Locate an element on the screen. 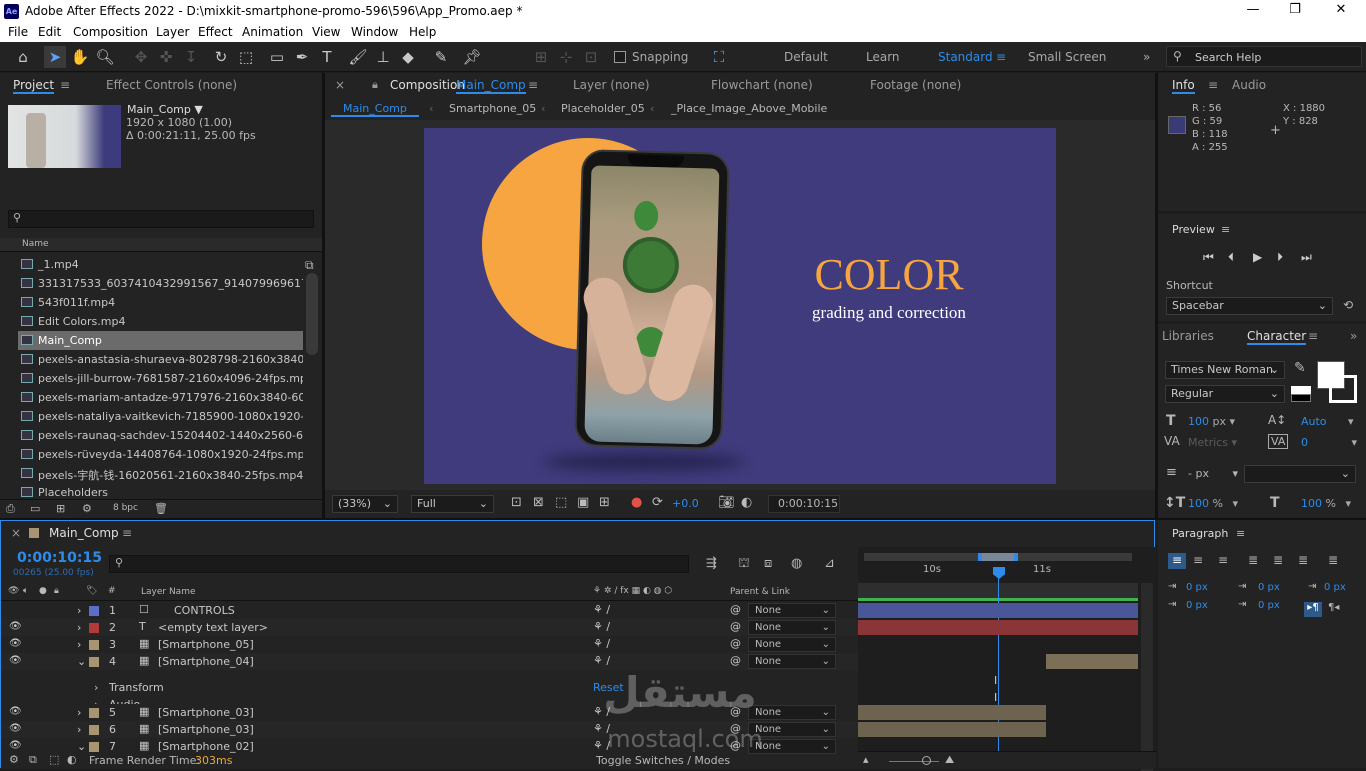 Image resolution: width=1366 pixels, height=771 pixels. zoom-tool-icon: 🔍︎ is located at coordinates (105, 57).